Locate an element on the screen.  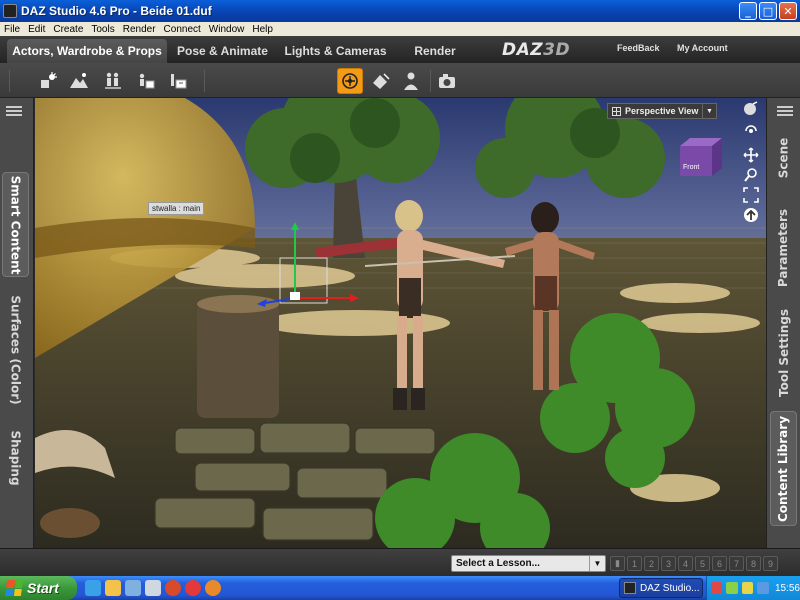
logo-3d-text: 3D is located at coordinates (557, 50).